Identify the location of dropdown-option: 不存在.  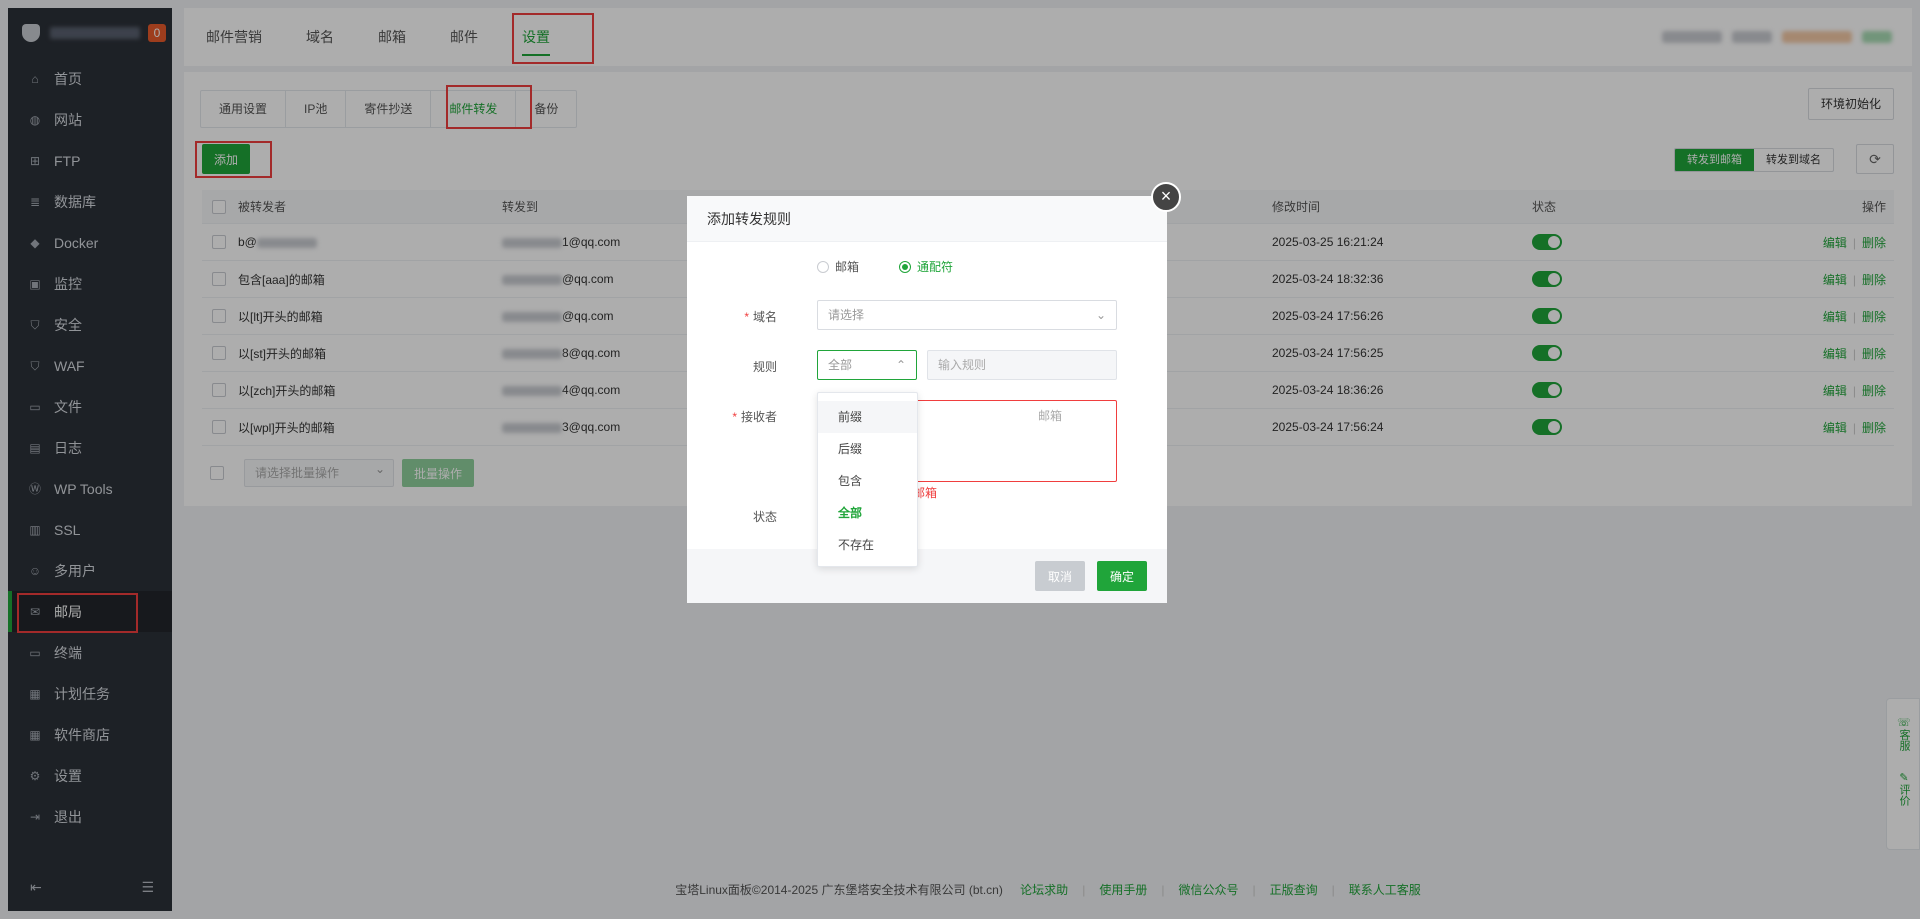
(867, 545).